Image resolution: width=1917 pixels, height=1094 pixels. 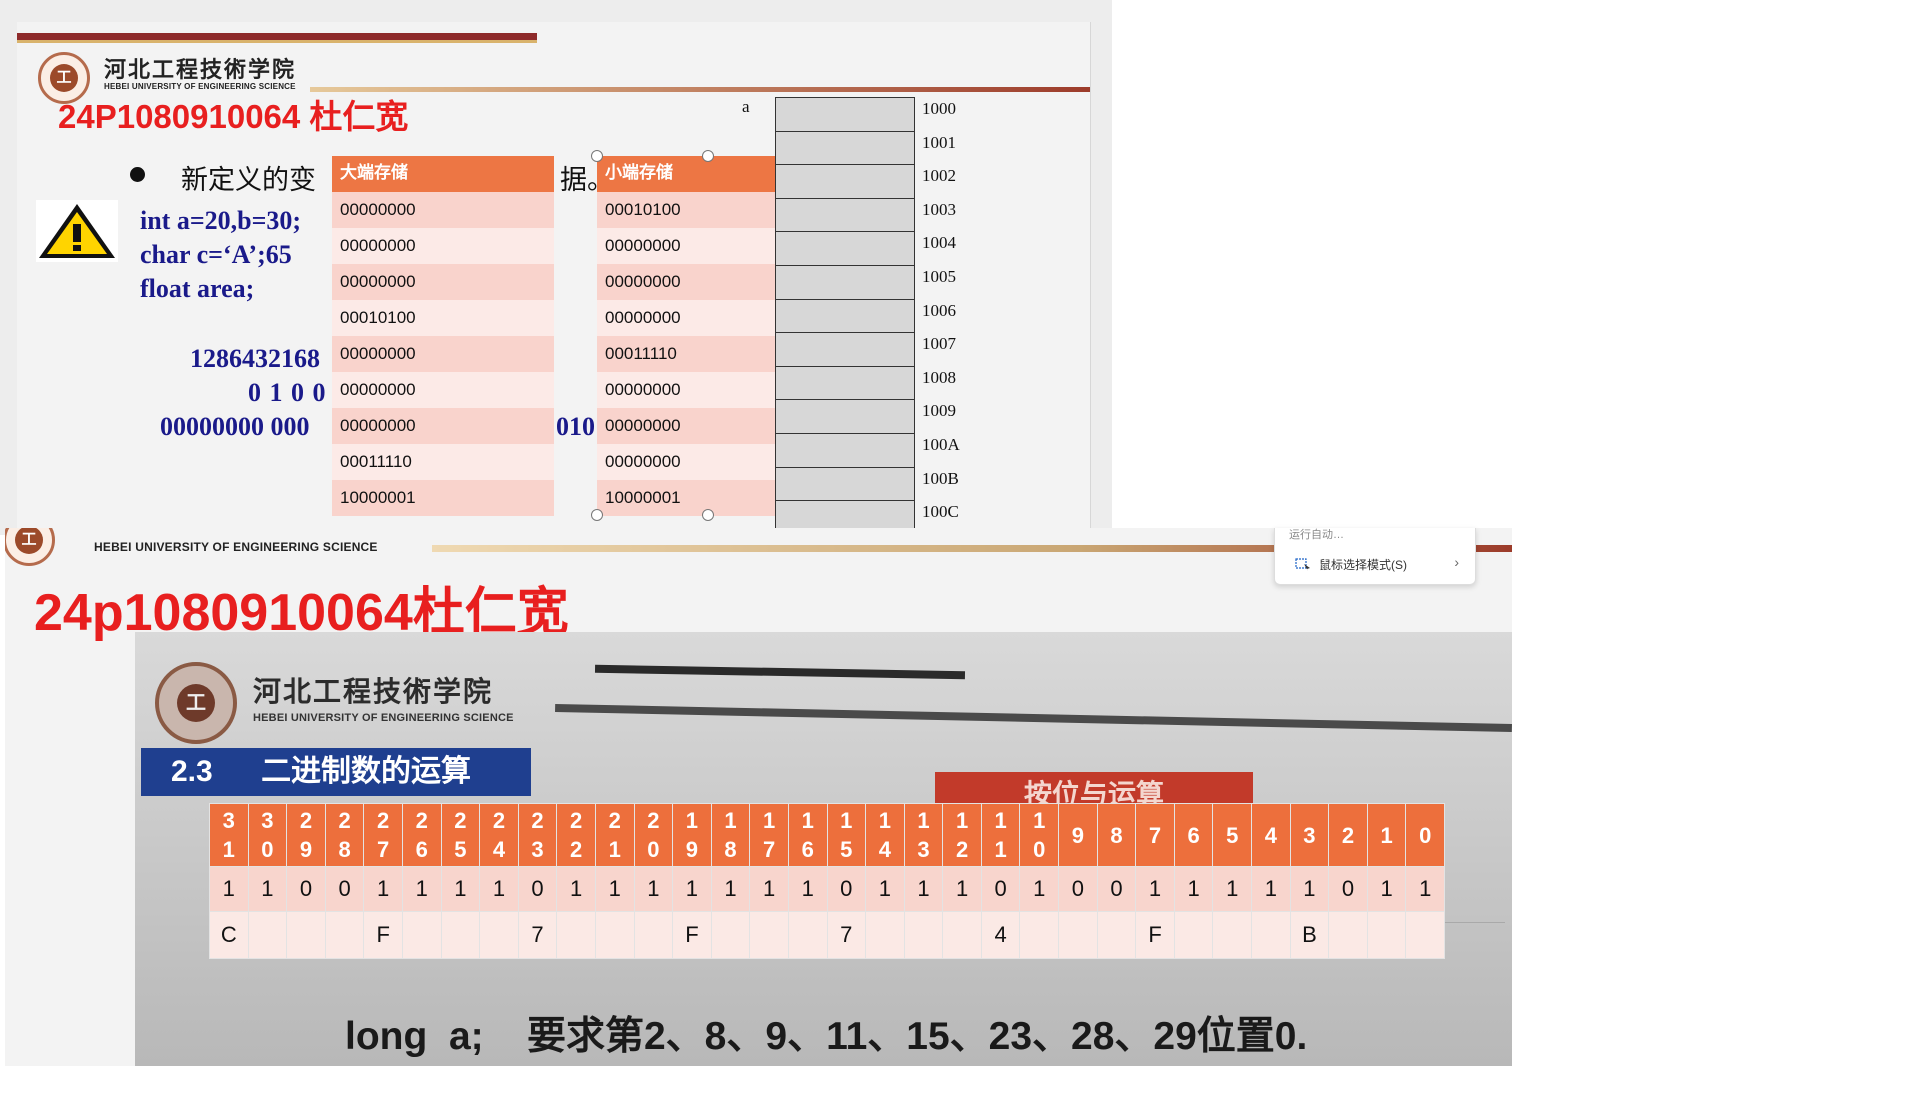 What do you see at coordinates (1039, 835) in the screenshot?
I see `bit-position-cell: 10` at bounding box center [1039, 835].